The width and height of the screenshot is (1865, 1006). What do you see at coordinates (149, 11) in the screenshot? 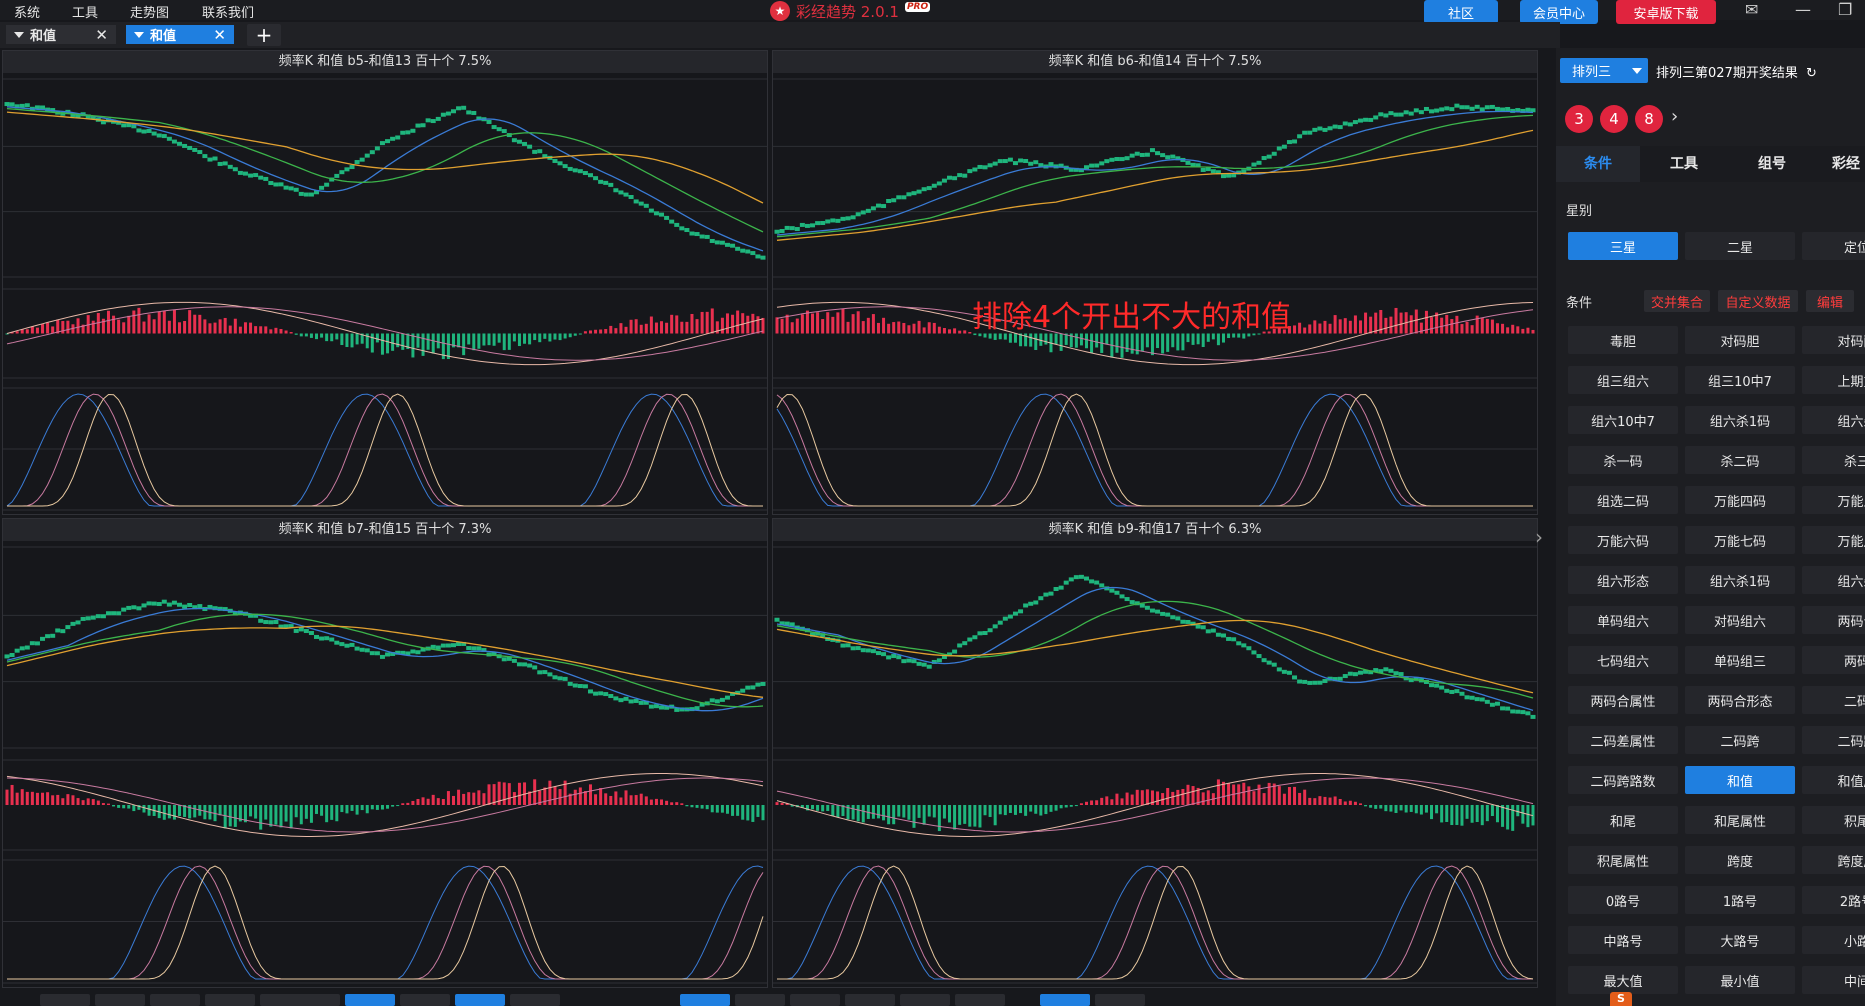
I see `menu-trend-chart: 走势图` at bounding box center [149, 11].